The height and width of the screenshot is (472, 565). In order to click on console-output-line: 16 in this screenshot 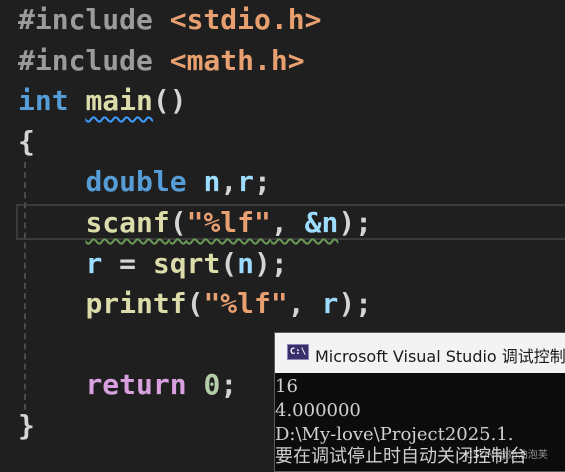, I will do `click(286, 386)`.